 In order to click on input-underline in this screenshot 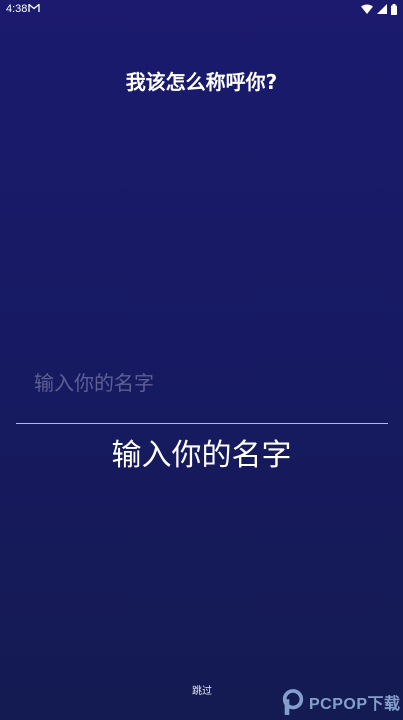, I will do `click(202, 423)`.